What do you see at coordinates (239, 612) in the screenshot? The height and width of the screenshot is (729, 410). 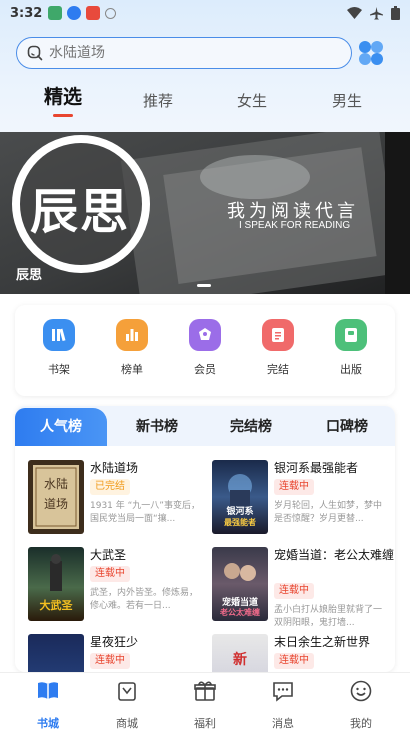 I see `svg-text: 老公太难缠` at bounding box center [239, 612].